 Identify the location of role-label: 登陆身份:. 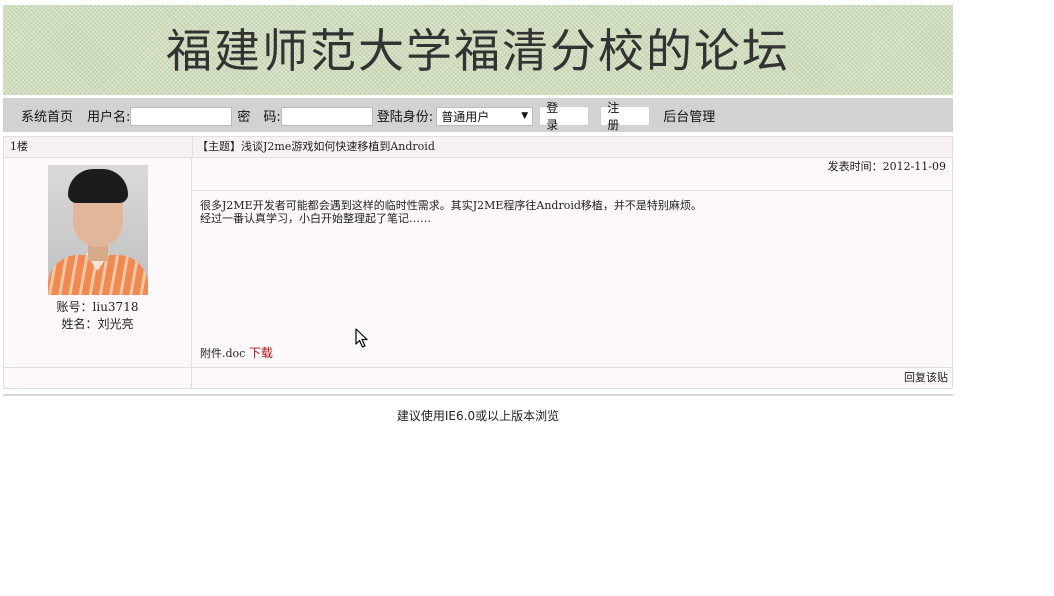
(405, 117).